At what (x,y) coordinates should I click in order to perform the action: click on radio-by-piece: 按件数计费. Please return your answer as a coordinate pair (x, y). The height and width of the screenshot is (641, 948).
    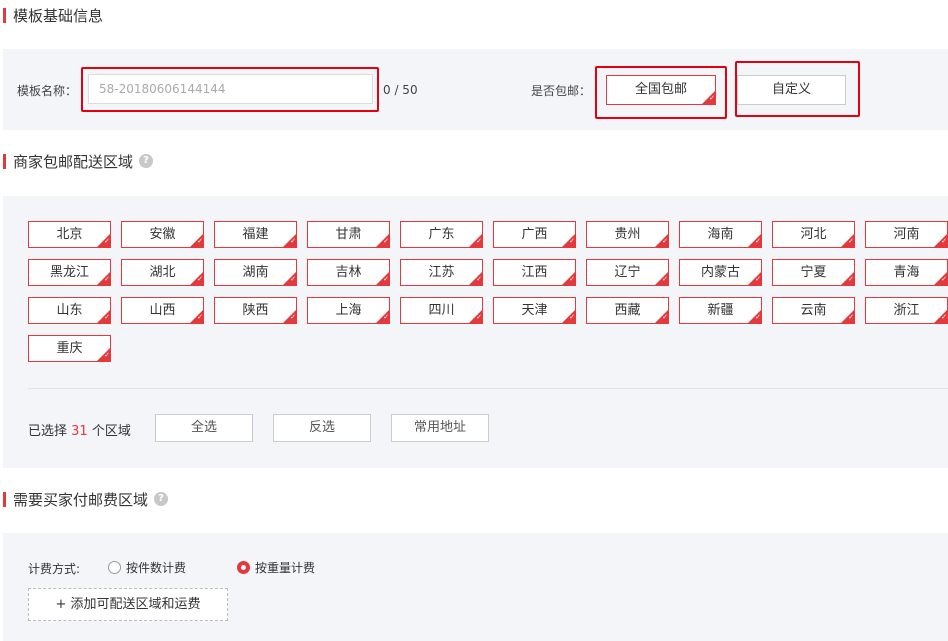
    Looking at the image, I should click on (147, 567).